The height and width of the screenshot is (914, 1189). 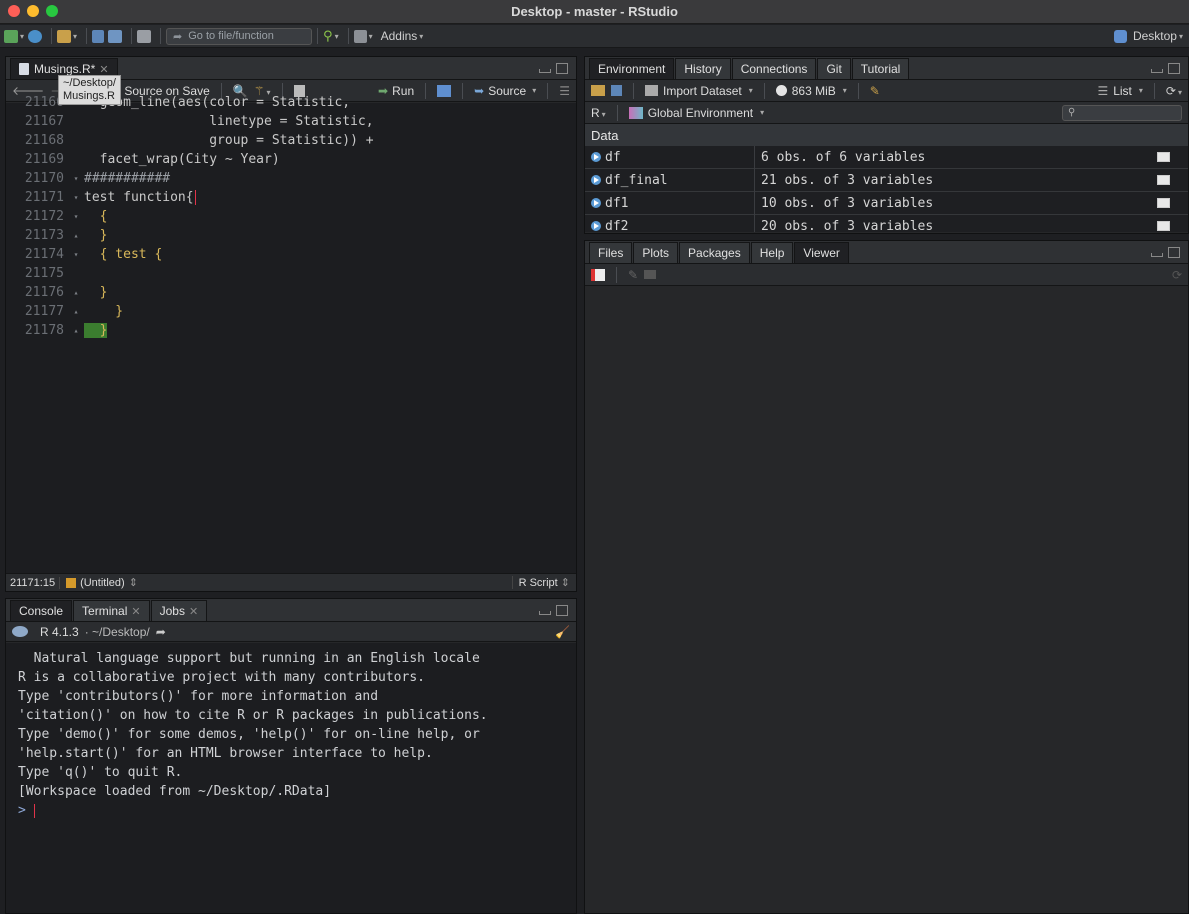 I want to click on save-icon, so click(x=98, y=36).